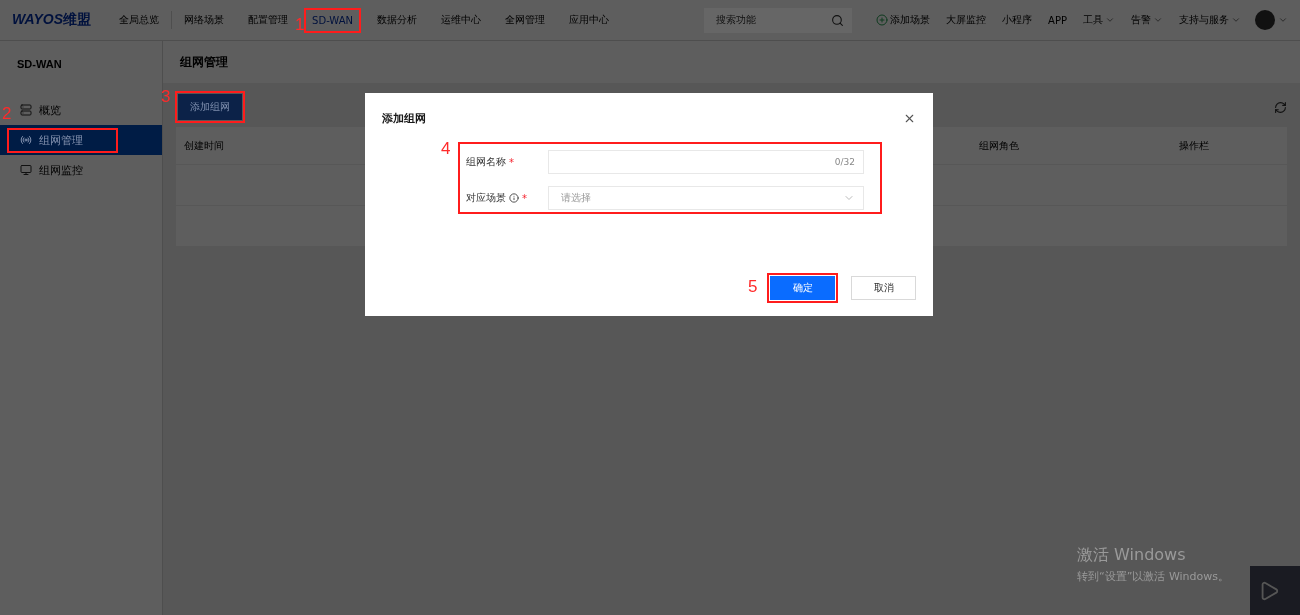 The width and height of the screenshot is (1300, 615). Describe the element at coordinates (909, 118) in the screenshot. I see `close-icon` at that location.